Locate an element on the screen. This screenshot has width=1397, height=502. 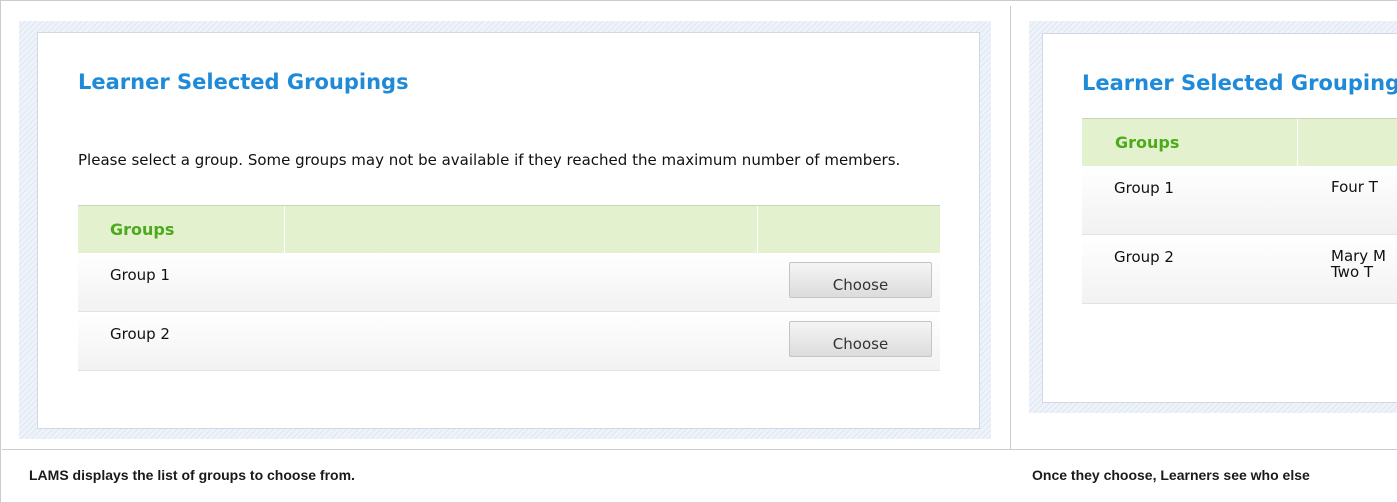
group-members: Four T is located at coordinates (1354, 187).